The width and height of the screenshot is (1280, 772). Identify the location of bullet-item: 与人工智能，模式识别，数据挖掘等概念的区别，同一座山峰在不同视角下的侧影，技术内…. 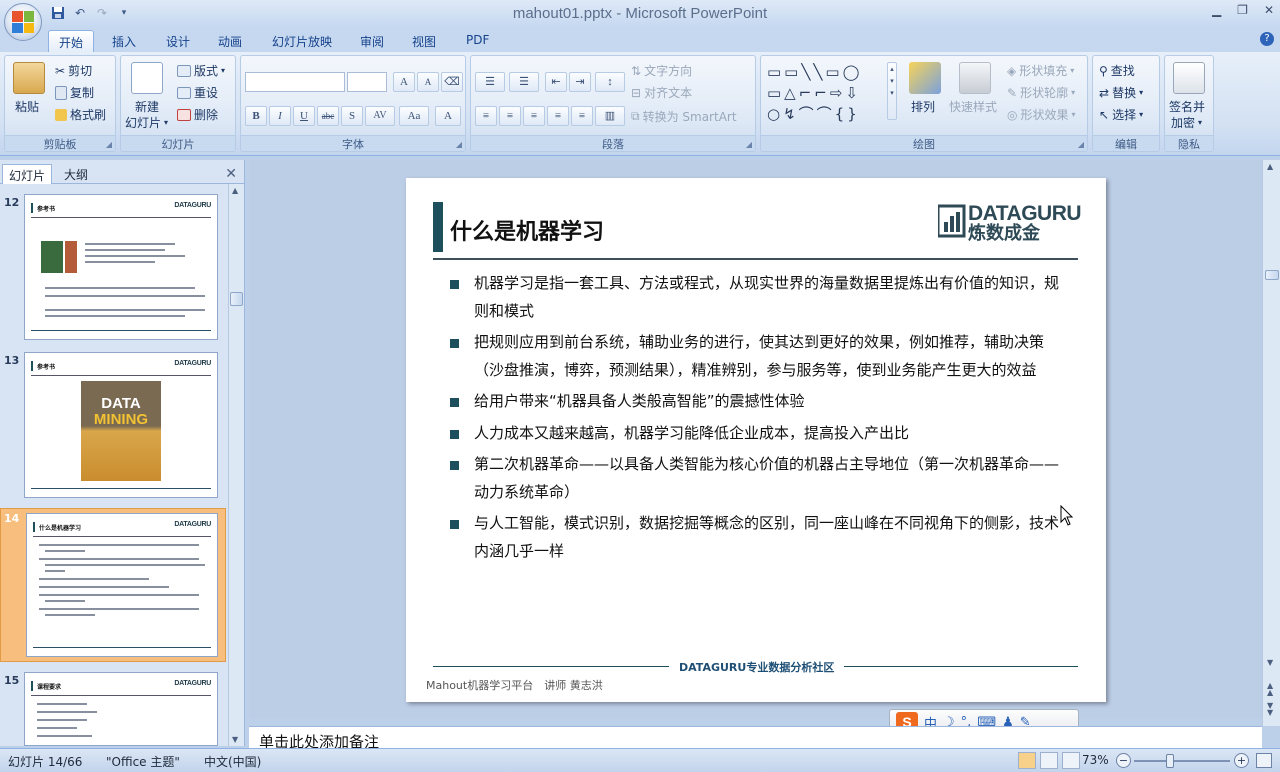
(756, 537).